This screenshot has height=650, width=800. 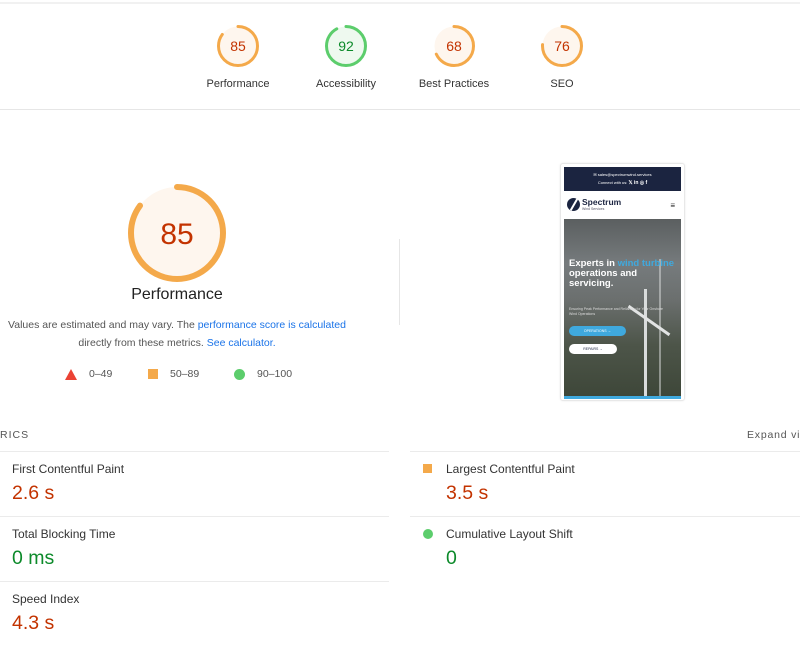 I want to click on gauge-seo-ring: 76, so click(x=562, y=46).